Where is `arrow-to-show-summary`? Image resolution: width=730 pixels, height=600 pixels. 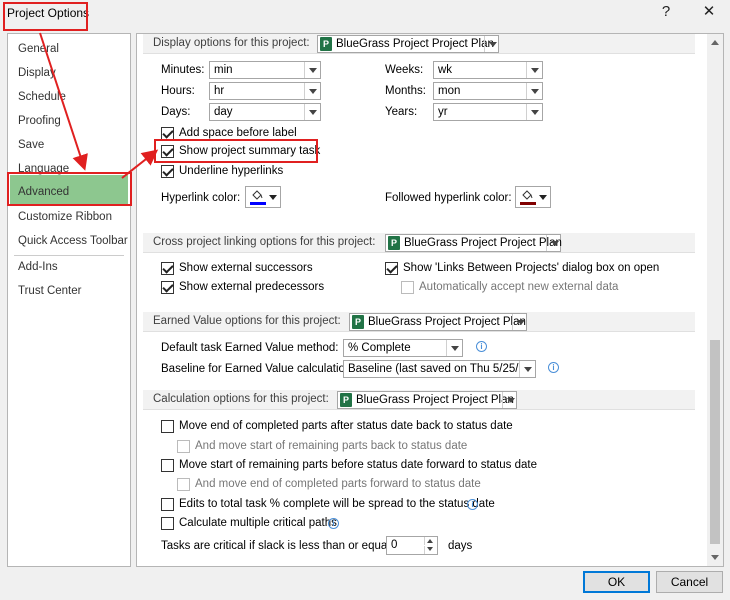
arrow-to-show-summary is located at coordinates (140, 164).